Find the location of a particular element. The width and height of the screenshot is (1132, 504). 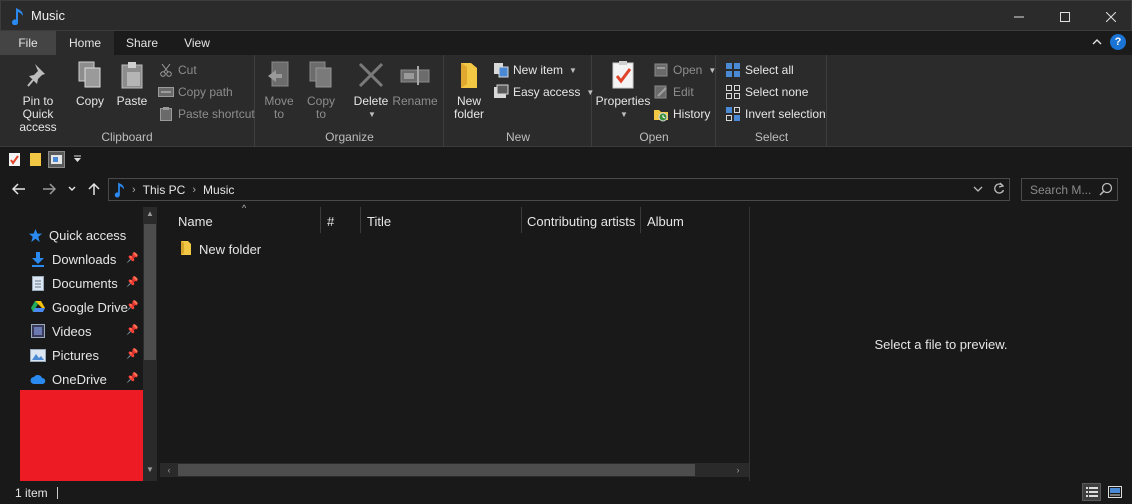

copy-button: Copy is located at coordinates (90, 83).